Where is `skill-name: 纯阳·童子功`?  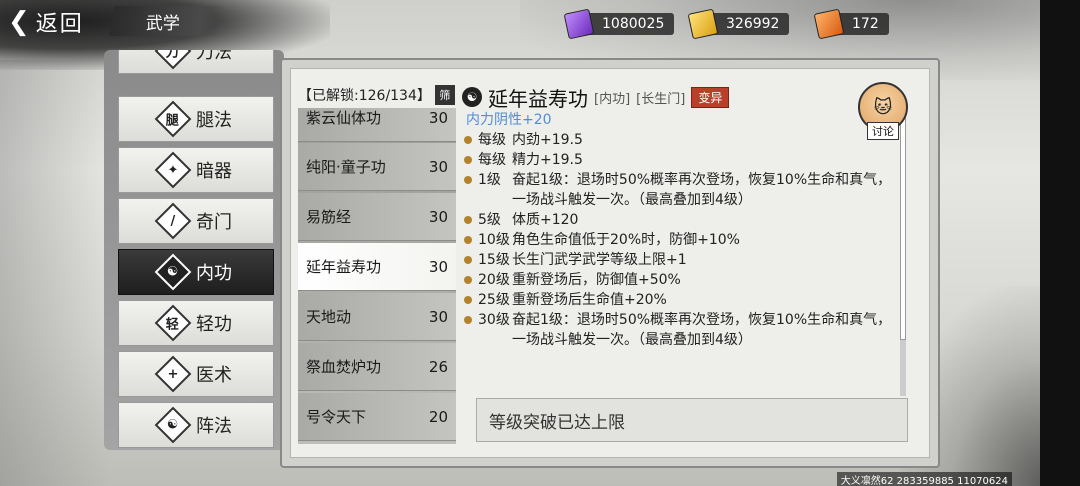 skill-name: 纯阳·童子功 is located at coordinates (346, 167).